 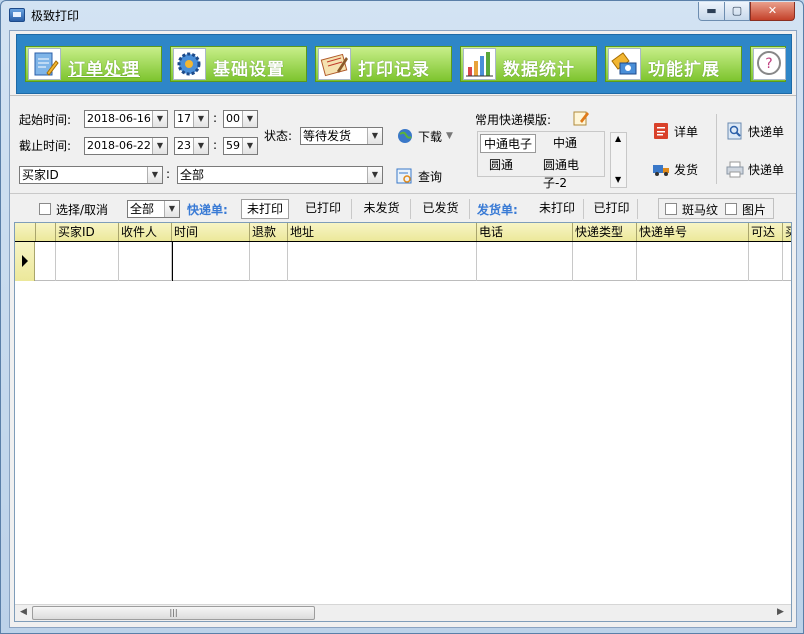 What do you see at coordinates (403, 261) in the screenshot?
I see `table-row` at bounding box center [403, 261].